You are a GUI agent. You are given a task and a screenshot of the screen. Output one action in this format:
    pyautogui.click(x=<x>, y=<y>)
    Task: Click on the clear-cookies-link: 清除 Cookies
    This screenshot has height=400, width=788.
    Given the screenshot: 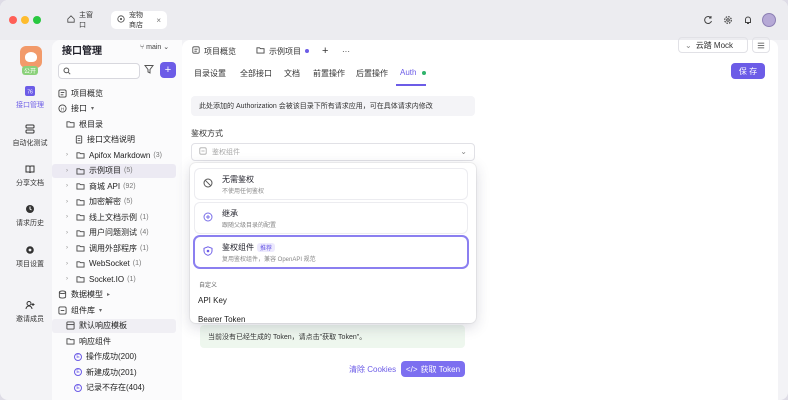 What is the action you would take?
    pyautogui.click(x=372, y=369)
    